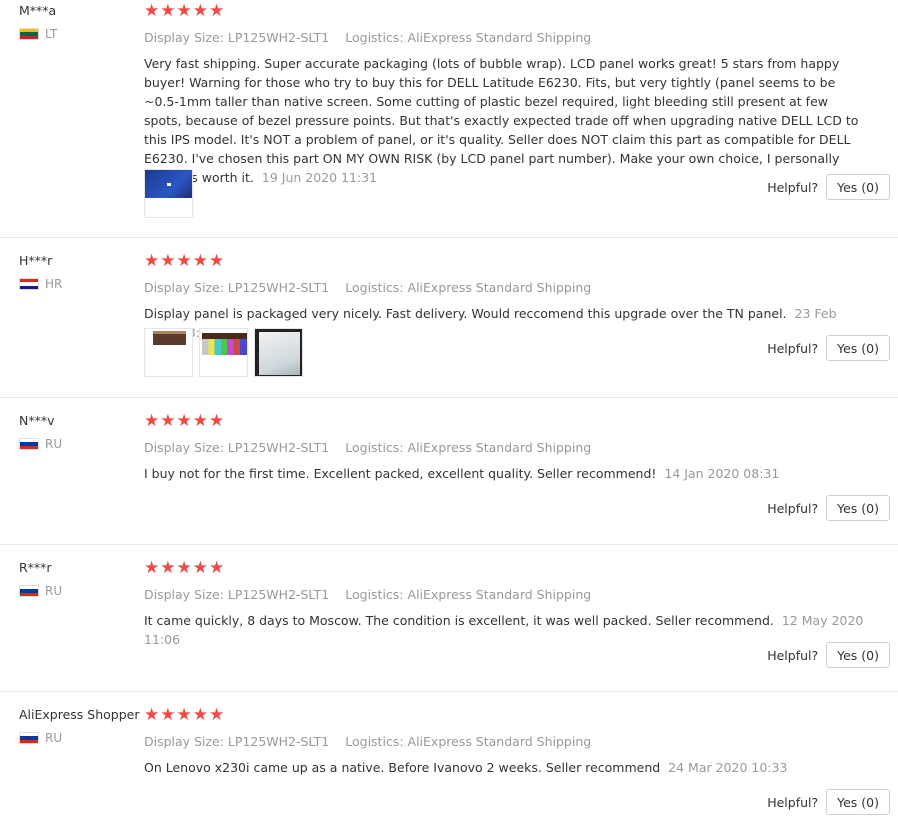 Image resolution: width=898 pixels, height=835 pixels. I want to click on reviewer-info: R***r RU, so click(79, 579).